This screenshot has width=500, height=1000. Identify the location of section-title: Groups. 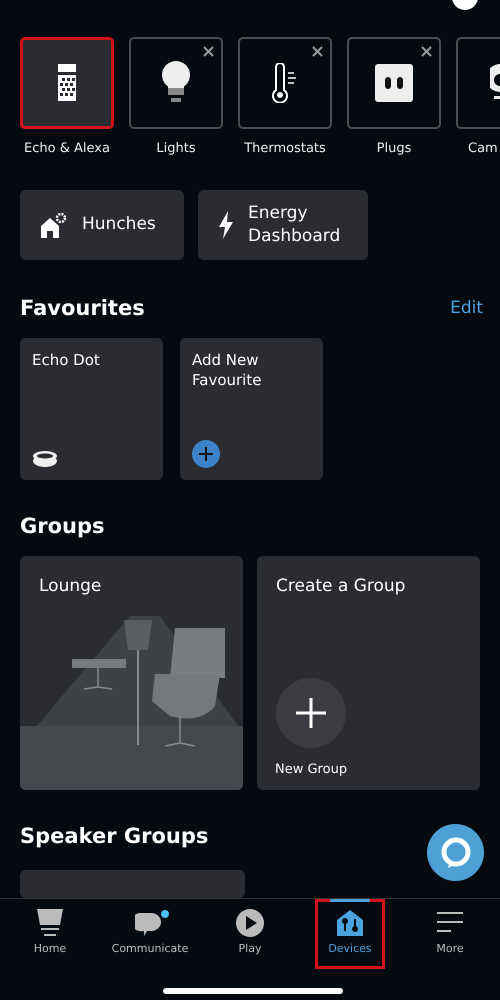
(62, 526).